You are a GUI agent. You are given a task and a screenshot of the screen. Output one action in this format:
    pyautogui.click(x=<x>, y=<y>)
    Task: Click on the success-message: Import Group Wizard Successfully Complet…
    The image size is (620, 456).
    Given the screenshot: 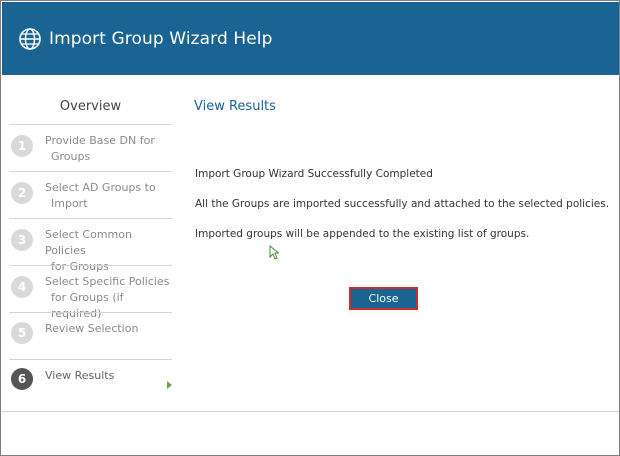 What is the action you would take?
    pyautogui.click(x=314, y=174)
    